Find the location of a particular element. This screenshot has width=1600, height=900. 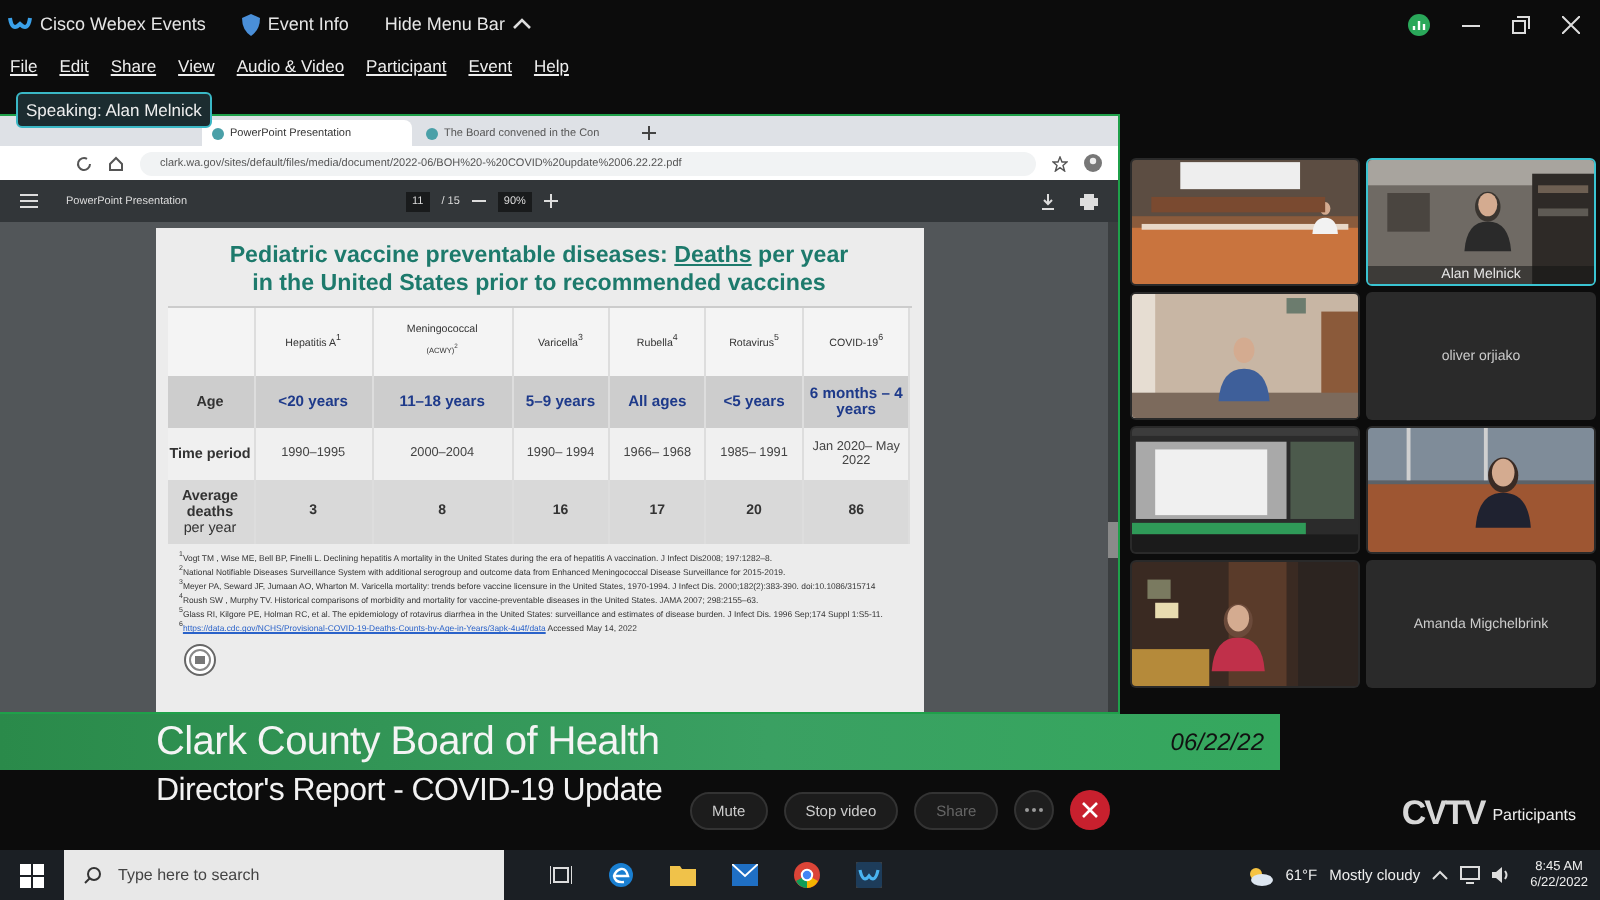

menu-item: Audio & Video is located at coordinates (290, 66).